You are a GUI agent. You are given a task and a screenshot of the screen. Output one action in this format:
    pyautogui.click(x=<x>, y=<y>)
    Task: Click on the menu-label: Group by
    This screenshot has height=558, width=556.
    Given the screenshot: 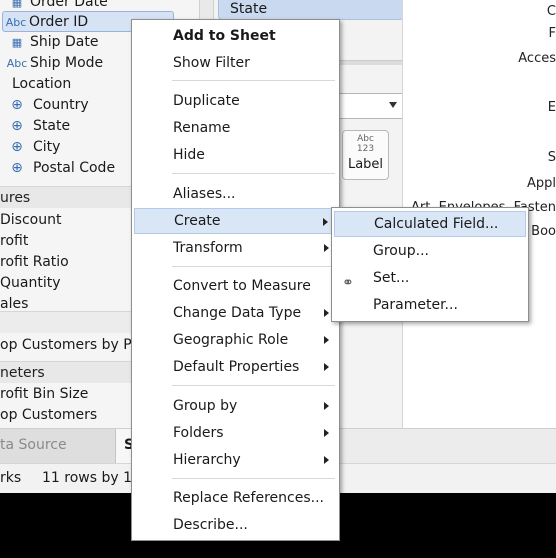 What is the action you would take?
    pyautogui.click(x=205, y=406)
    